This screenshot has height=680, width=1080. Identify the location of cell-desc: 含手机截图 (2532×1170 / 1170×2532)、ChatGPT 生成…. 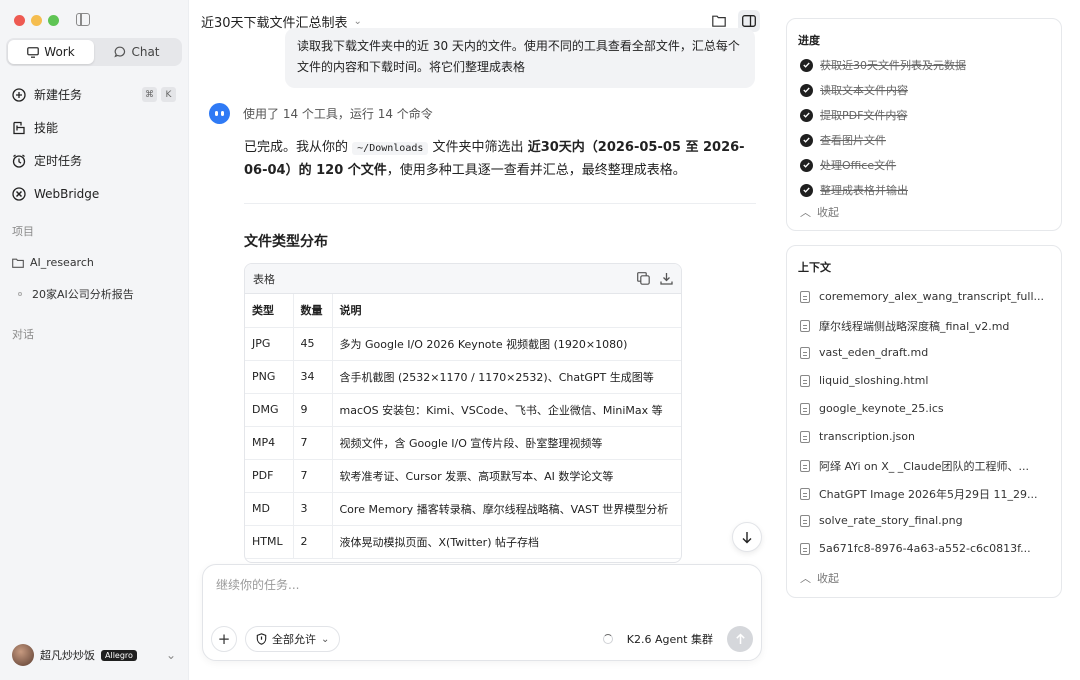
(506, 377).